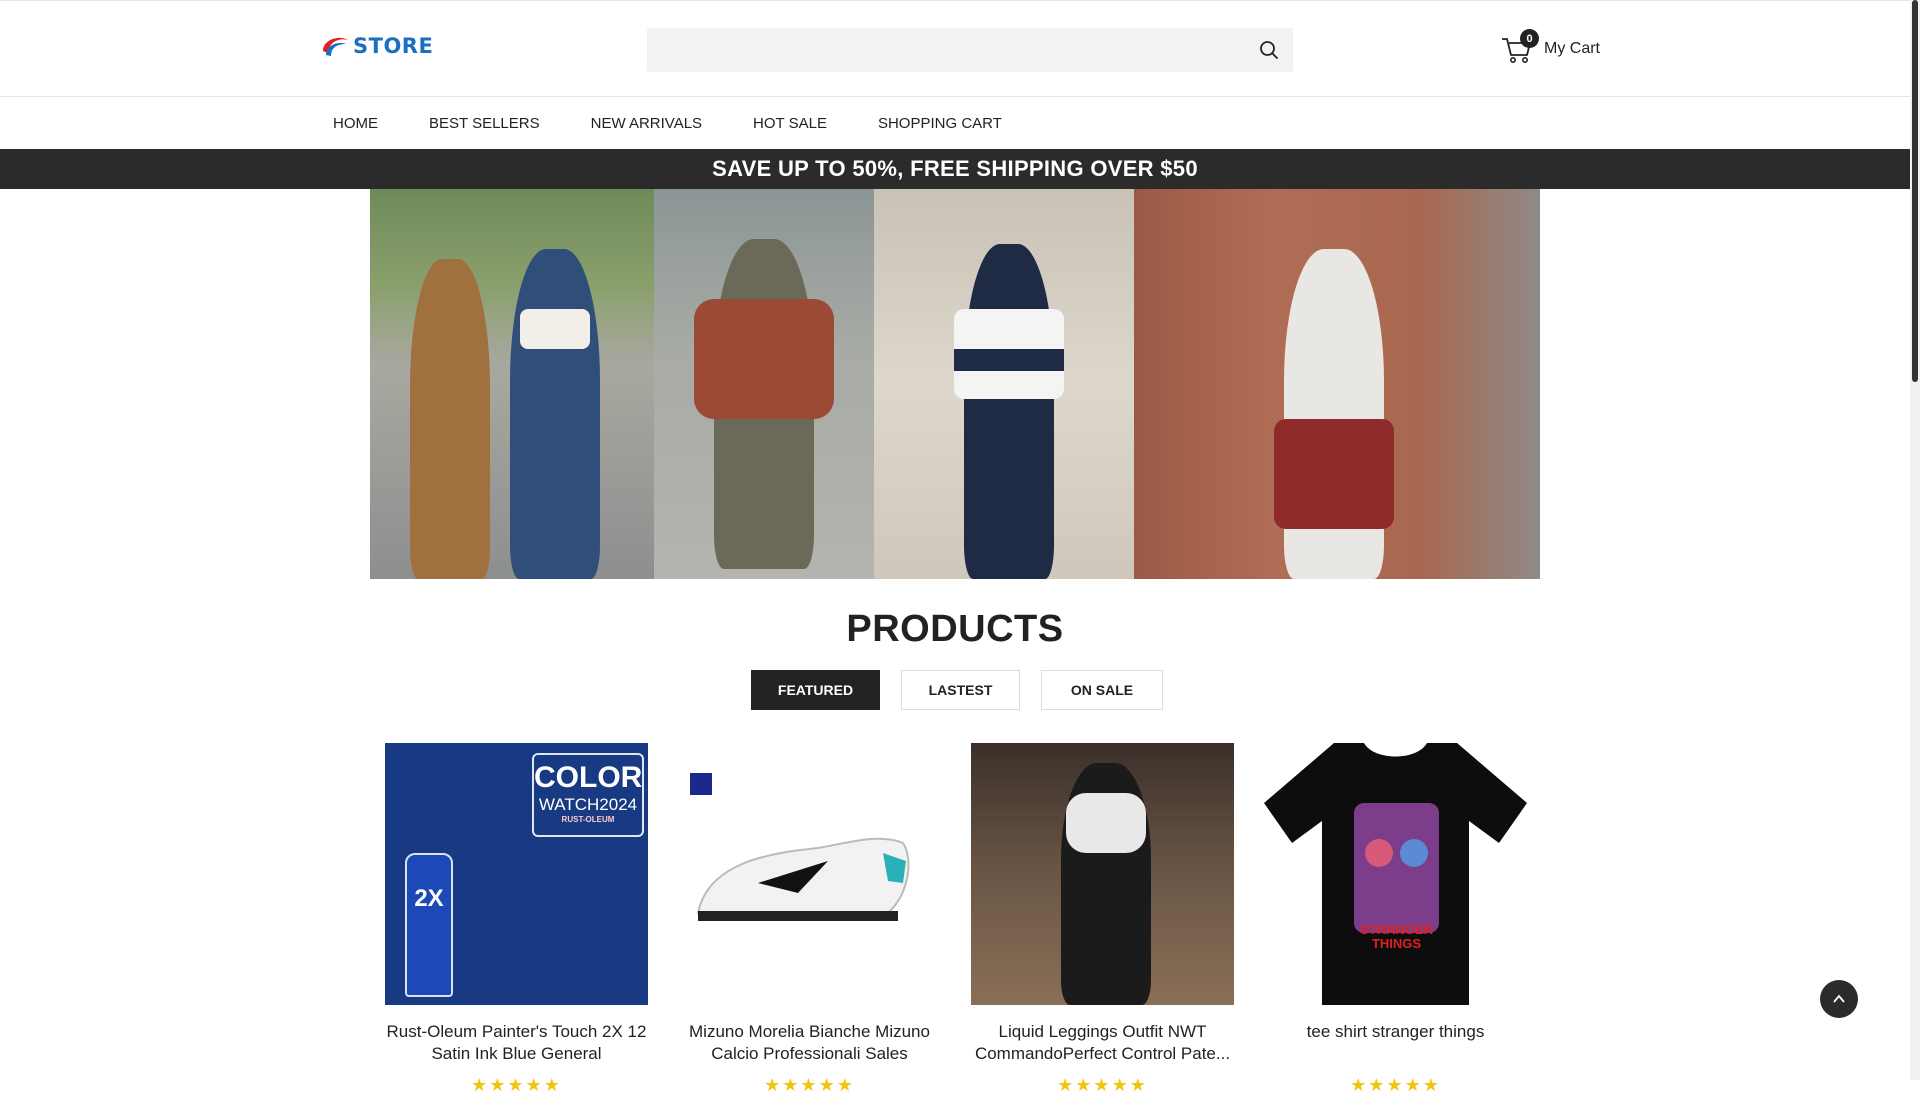 The width and height of the screenshot is (1920, 1096). Describe the element at coordinates (1269, 50) in the screenshot. I see `search-icon` at that location.